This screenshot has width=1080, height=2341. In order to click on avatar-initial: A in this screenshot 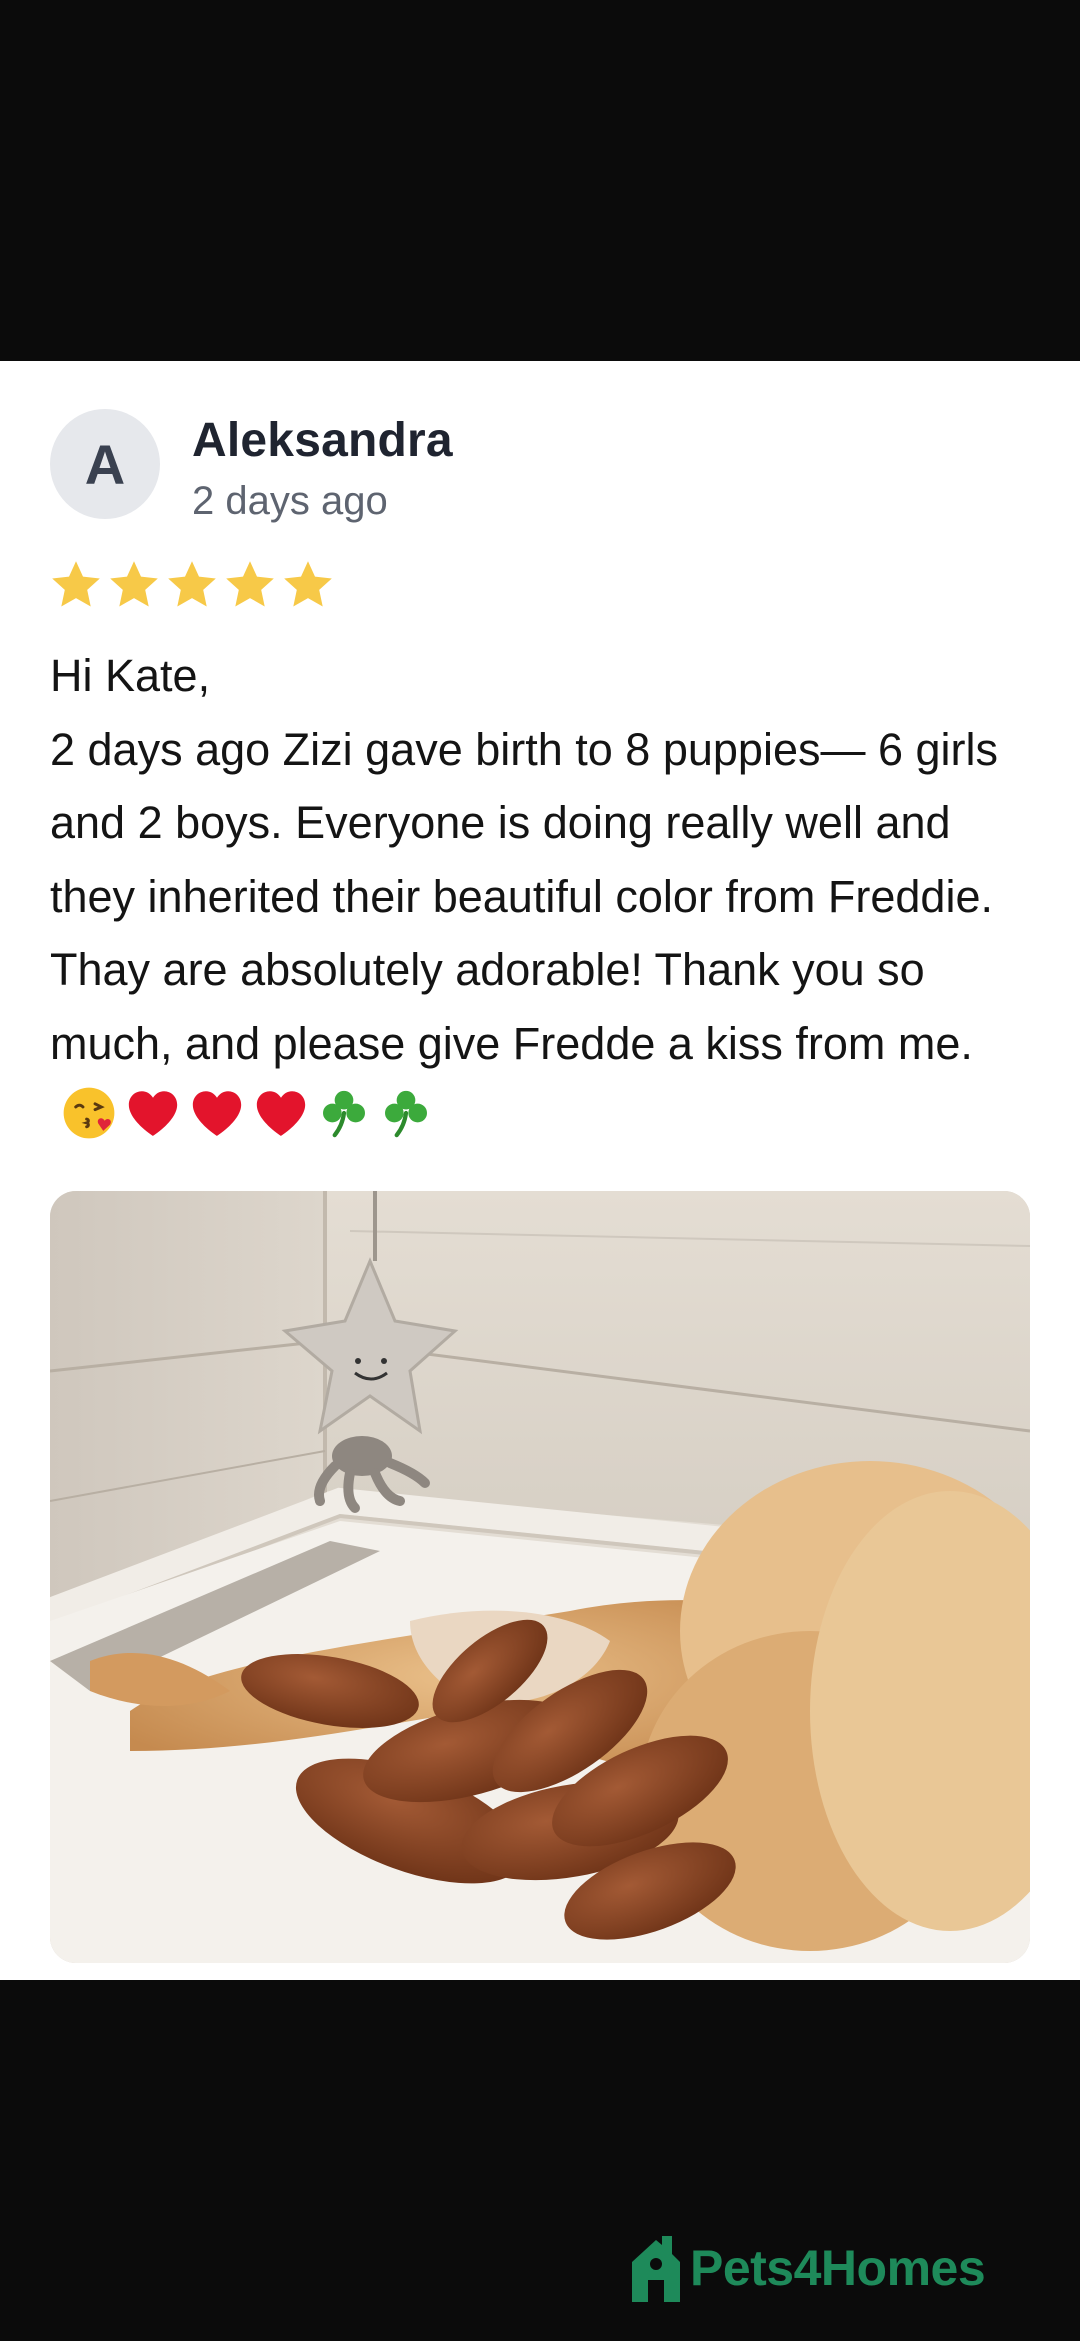, I will do `click(105, 464)`.